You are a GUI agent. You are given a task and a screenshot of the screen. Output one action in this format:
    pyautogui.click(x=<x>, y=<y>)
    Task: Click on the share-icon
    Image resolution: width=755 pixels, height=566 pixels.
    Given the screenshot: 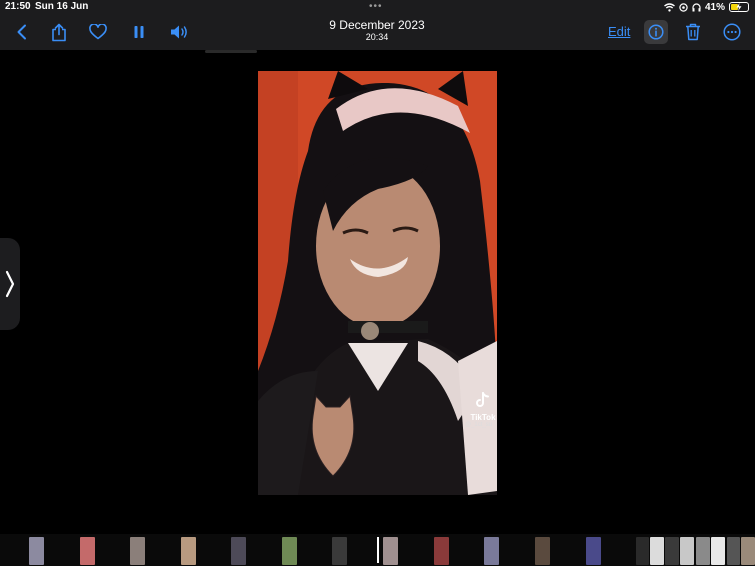 What is the action you would take?
    pyautogui.click(x=59, y=32)
    